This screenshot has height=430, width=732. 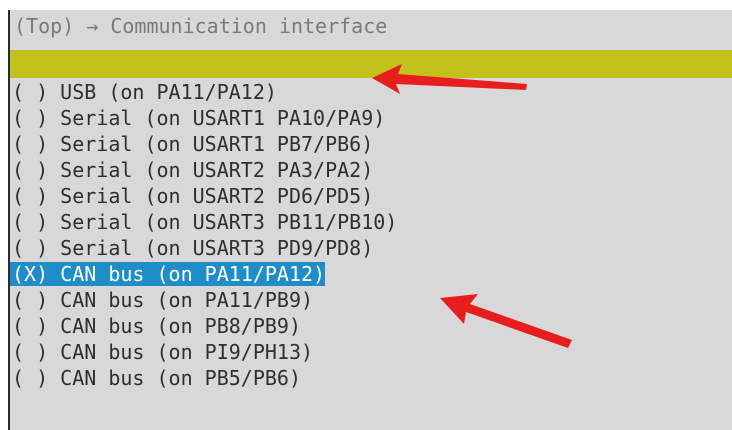 What do you see at coordinates (180, 378) in the screenshot?
I see `choice-label: CAN bus (on PB5/PB6)` at bounding box center [180, 378].